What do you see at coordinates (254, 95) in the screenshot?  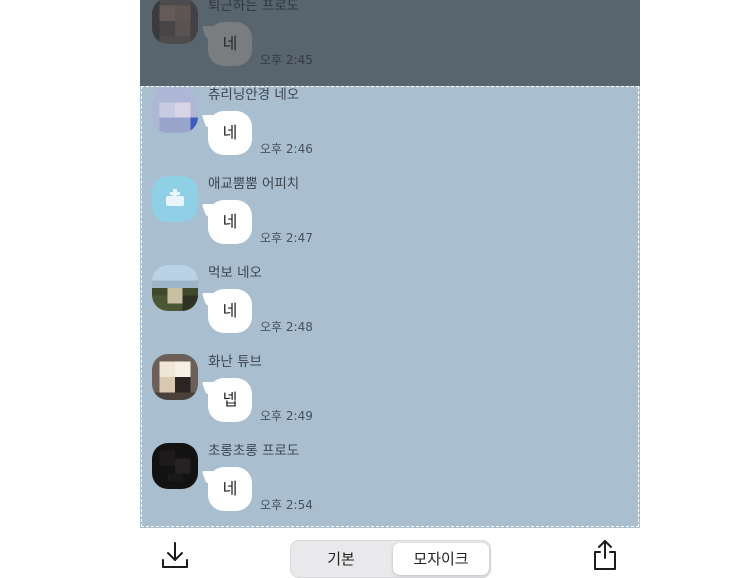 I see `sender-name: 츄리닝안경 네오` at bounding box center [254, 95].